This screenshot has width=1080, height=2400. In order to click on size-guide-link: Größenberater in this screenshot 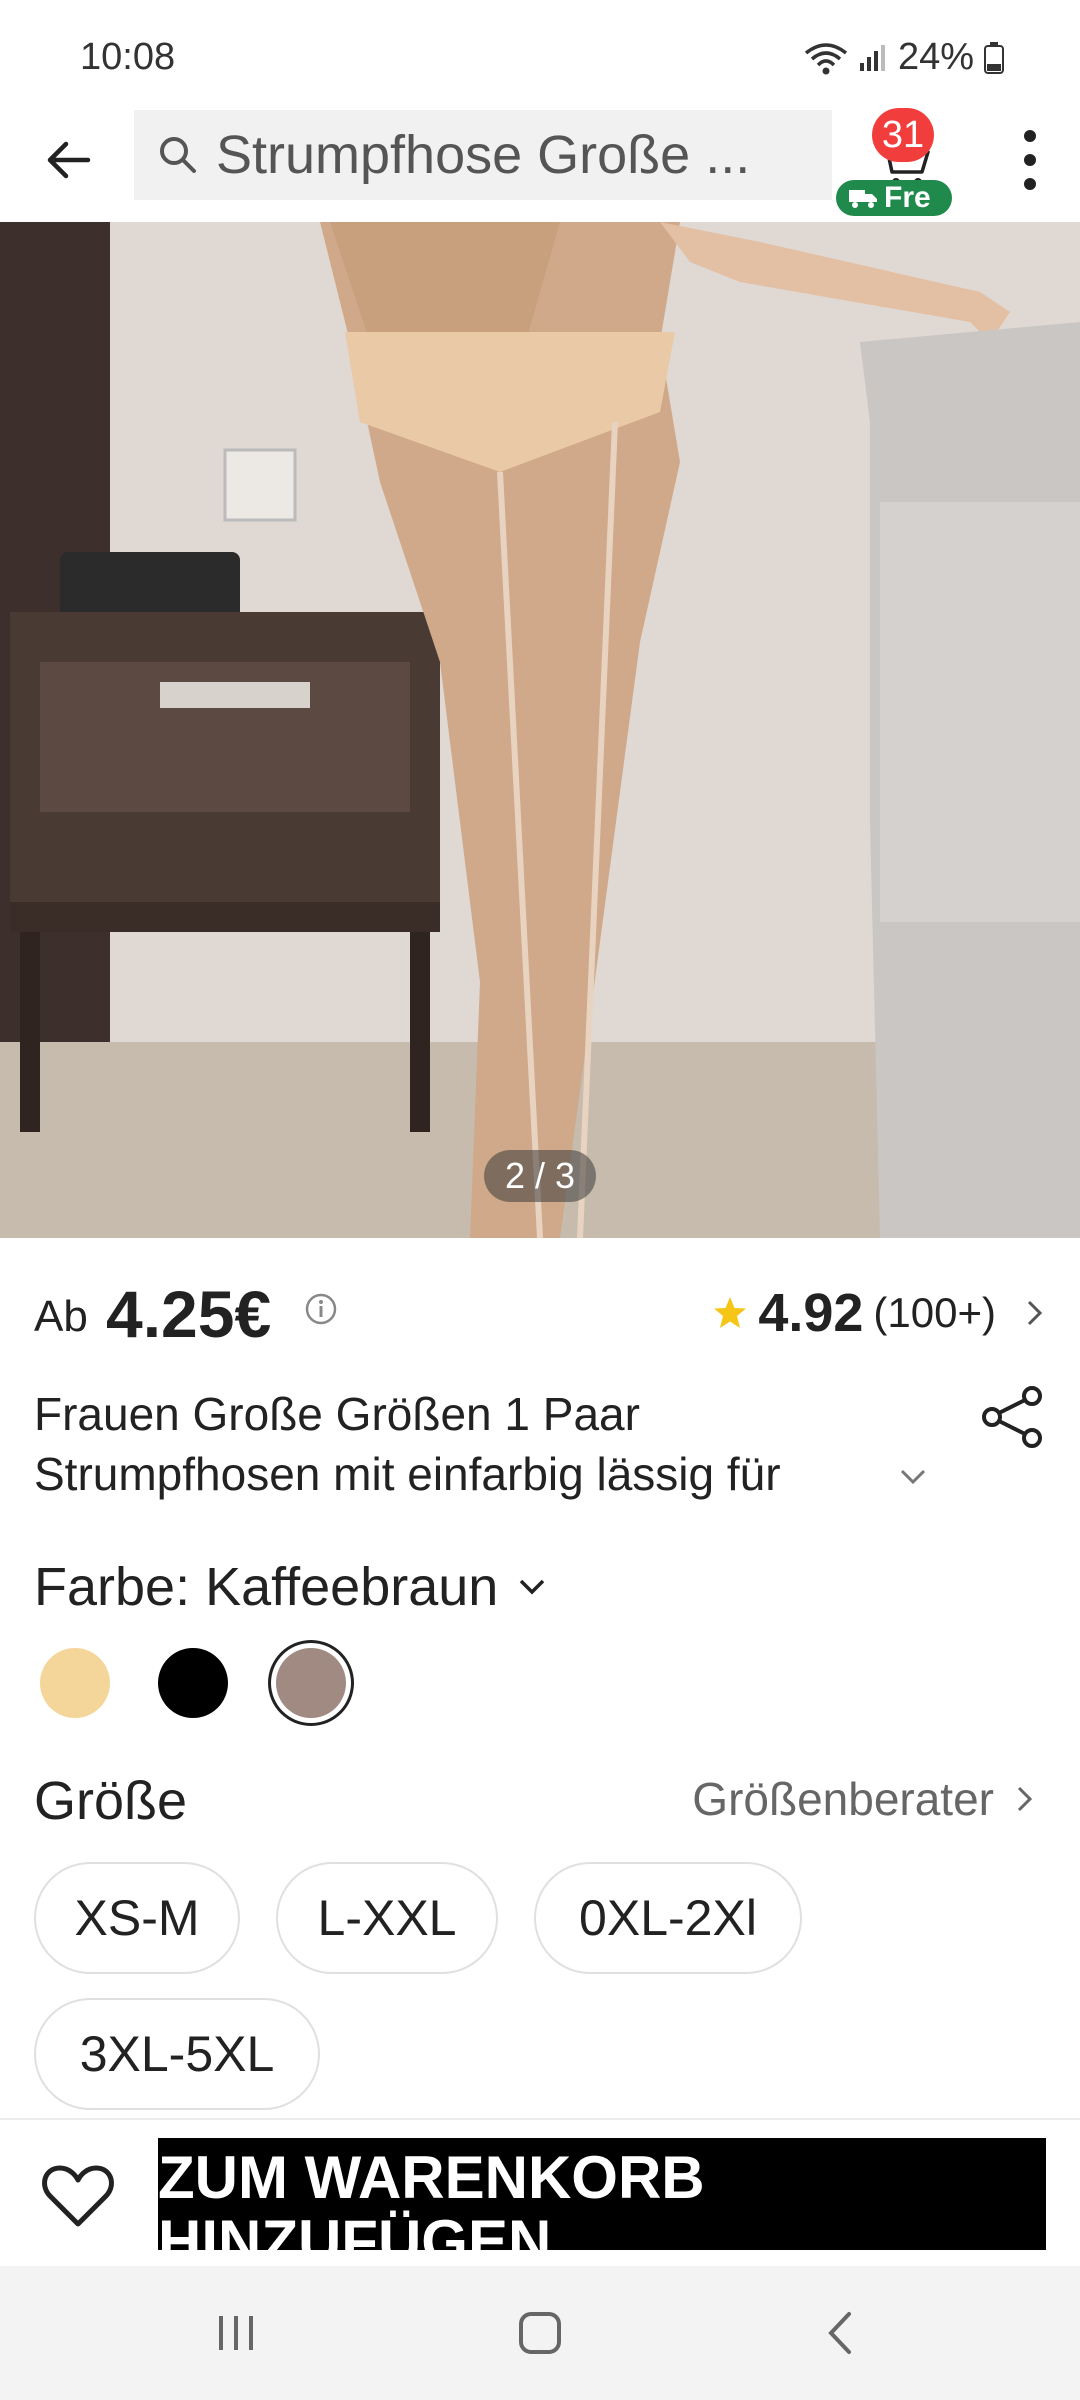, I will do `click(864, 1799)`.